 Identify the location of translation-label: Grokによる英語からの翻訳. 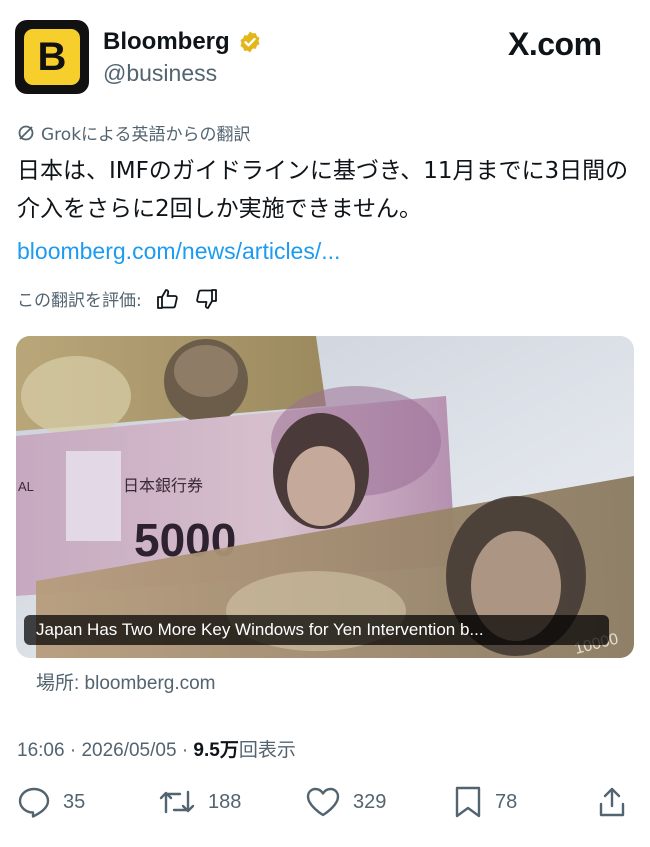
(146, 135).